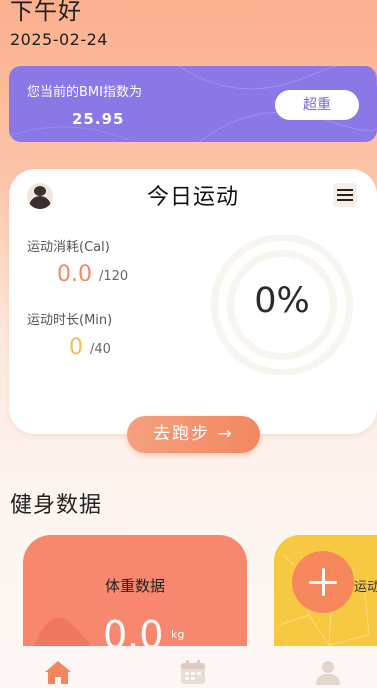  I want to click on fitness-section-title: 健身数据, so click(56, 505).